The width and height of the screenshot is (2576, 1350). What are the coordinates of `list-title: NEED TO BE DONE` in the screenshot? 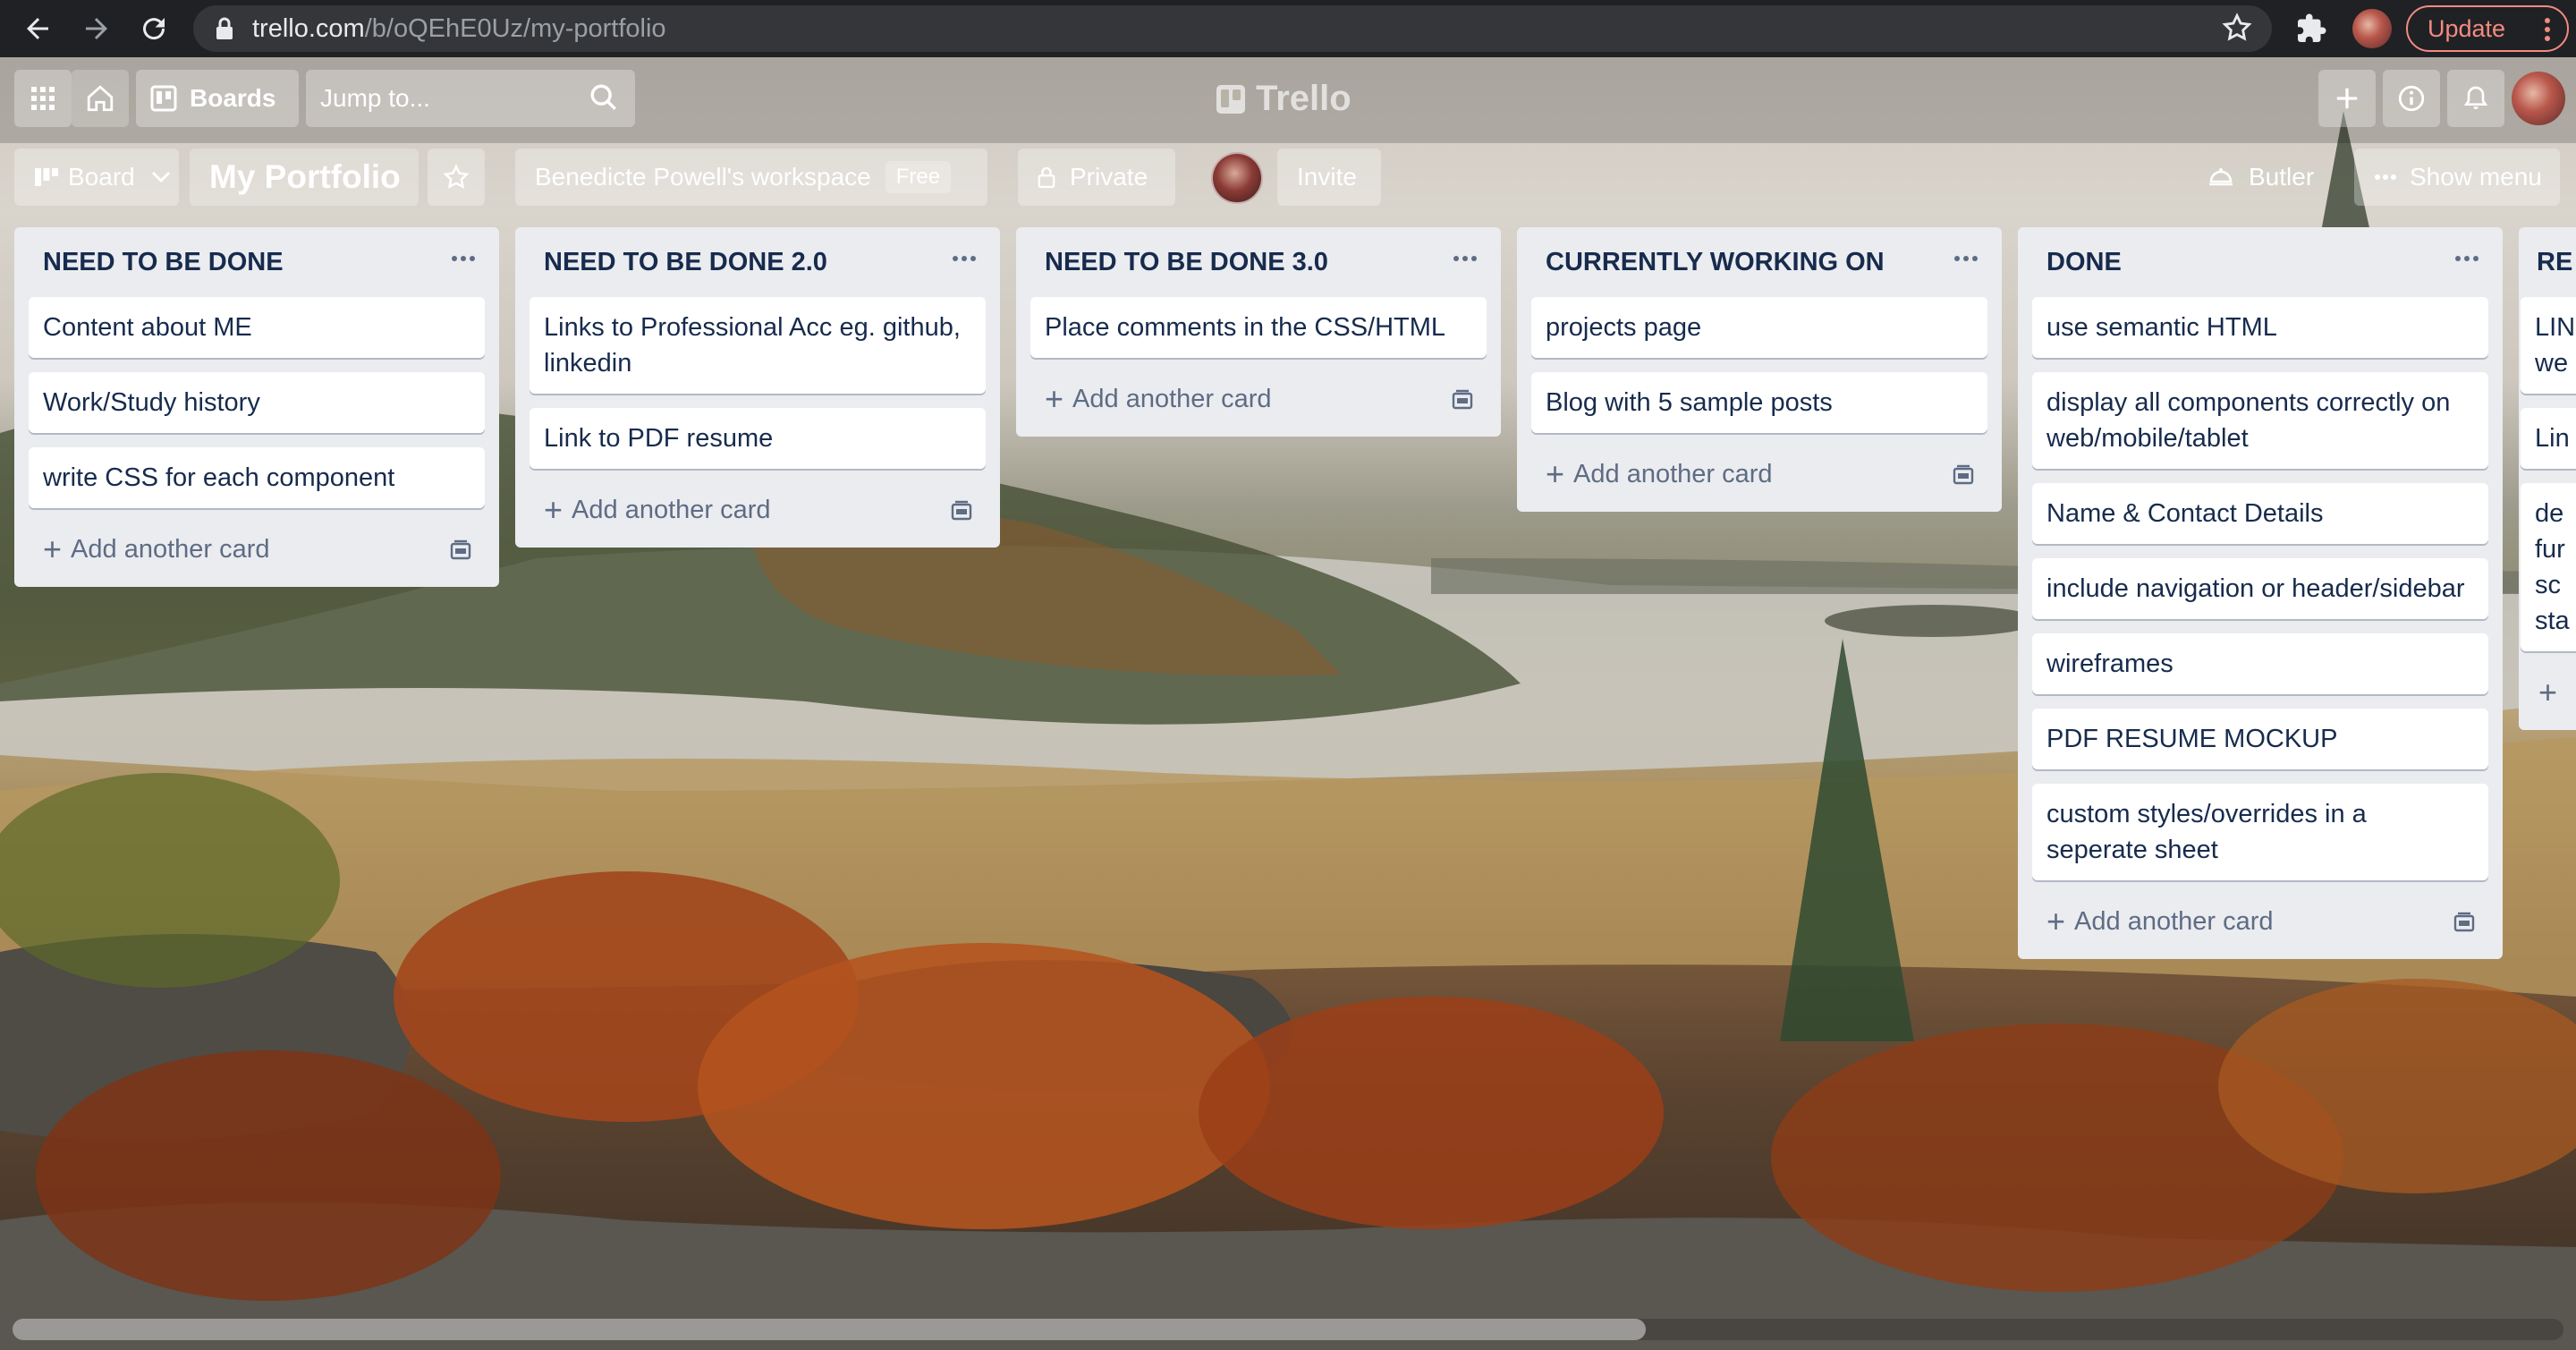 It's located at (163, 262).